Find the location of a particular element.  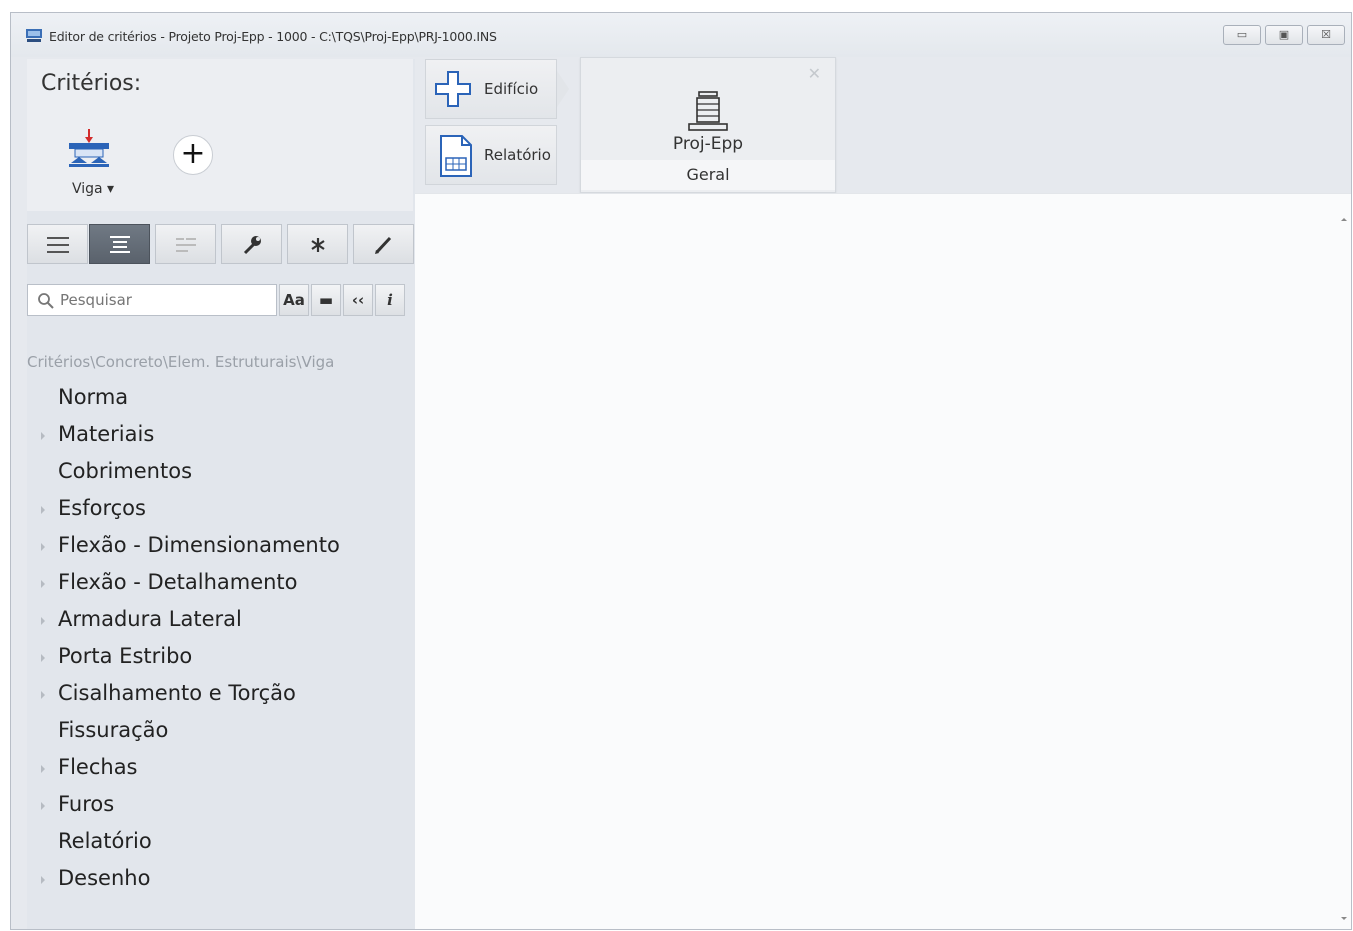

filter-view-button is located at coordinates (185, 244).